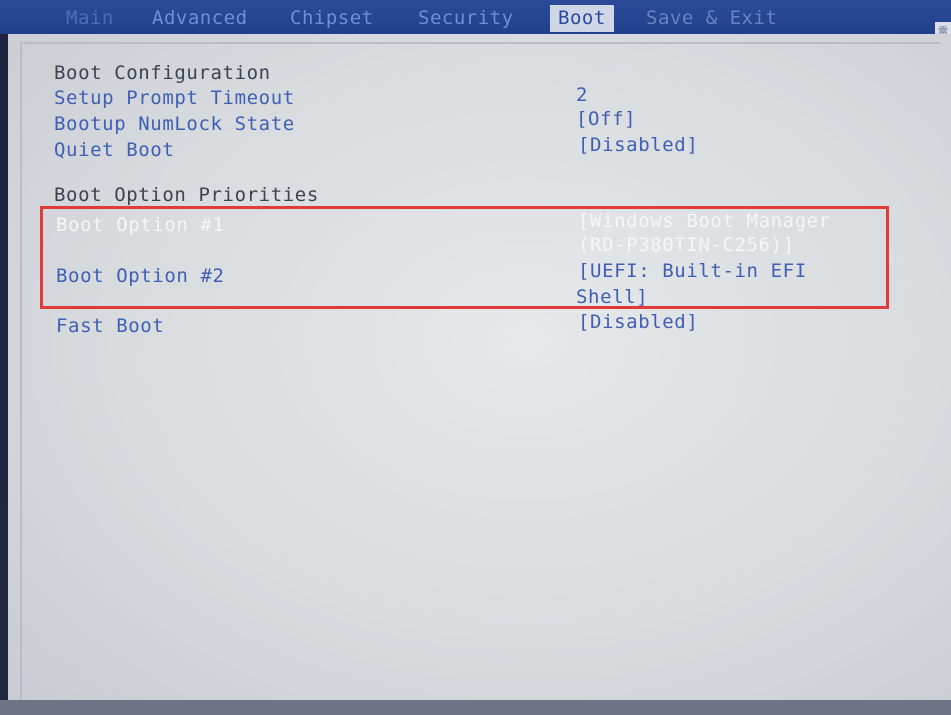 This screenshot has width=951, height=715. What do you see at coordinates (200, 18) in the screenshot?
I see `tab-advanced: Advanced` at bounding box center [200, 18].